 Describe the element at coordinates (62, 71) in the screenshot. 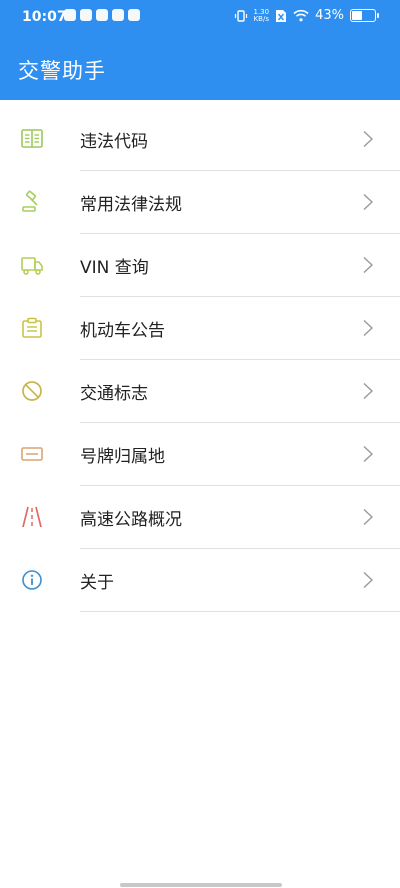

I see `page-title: 交警助手` at that location.